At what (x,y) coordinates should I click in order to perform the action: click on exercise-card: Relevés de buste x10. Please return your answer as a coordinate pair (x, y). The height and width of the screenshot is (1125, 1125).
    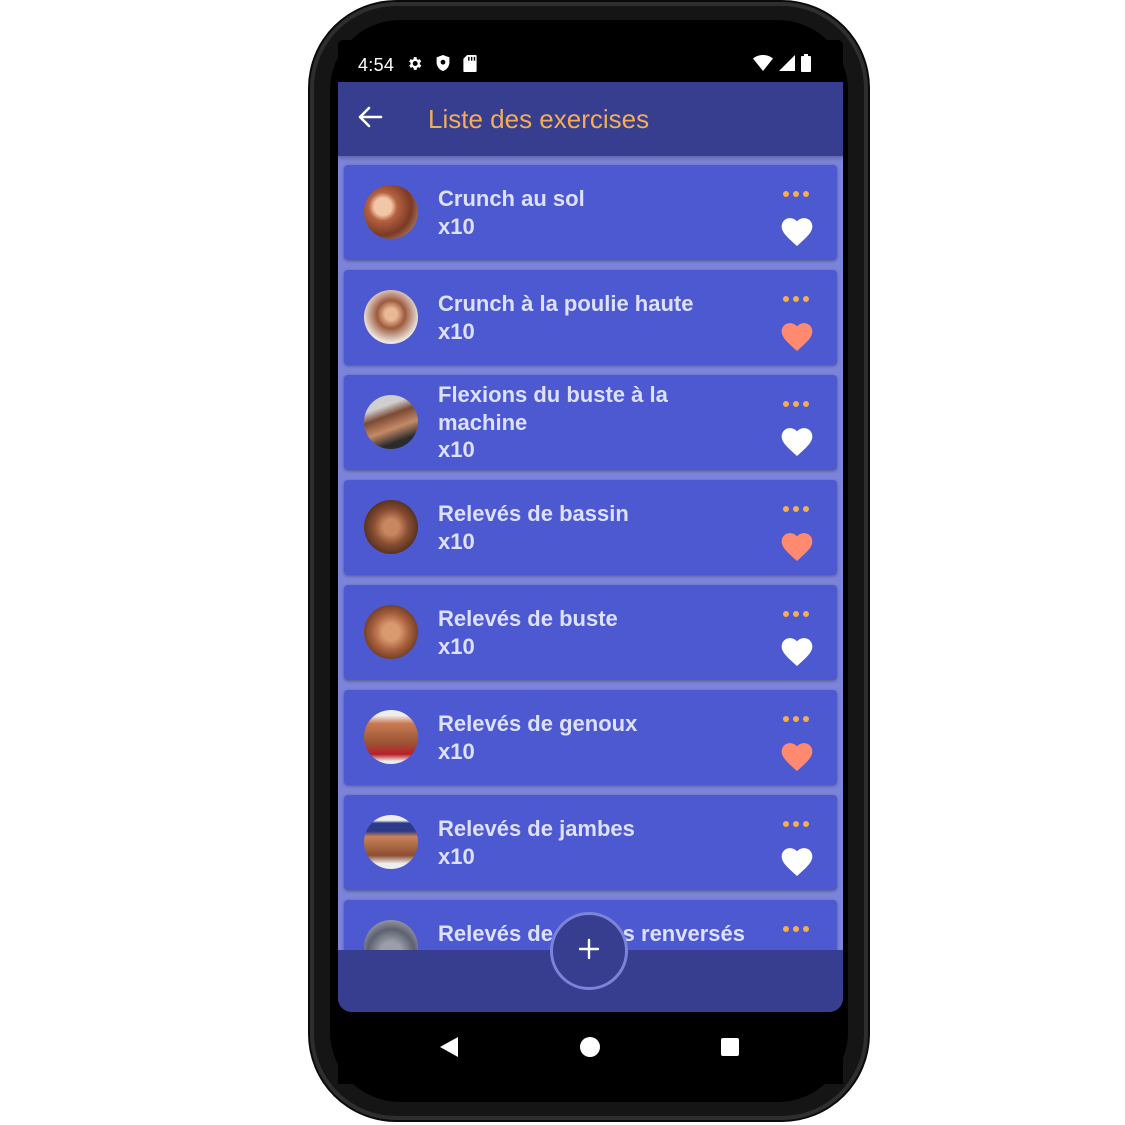
    Looking at the image, I should click on (590, 632).